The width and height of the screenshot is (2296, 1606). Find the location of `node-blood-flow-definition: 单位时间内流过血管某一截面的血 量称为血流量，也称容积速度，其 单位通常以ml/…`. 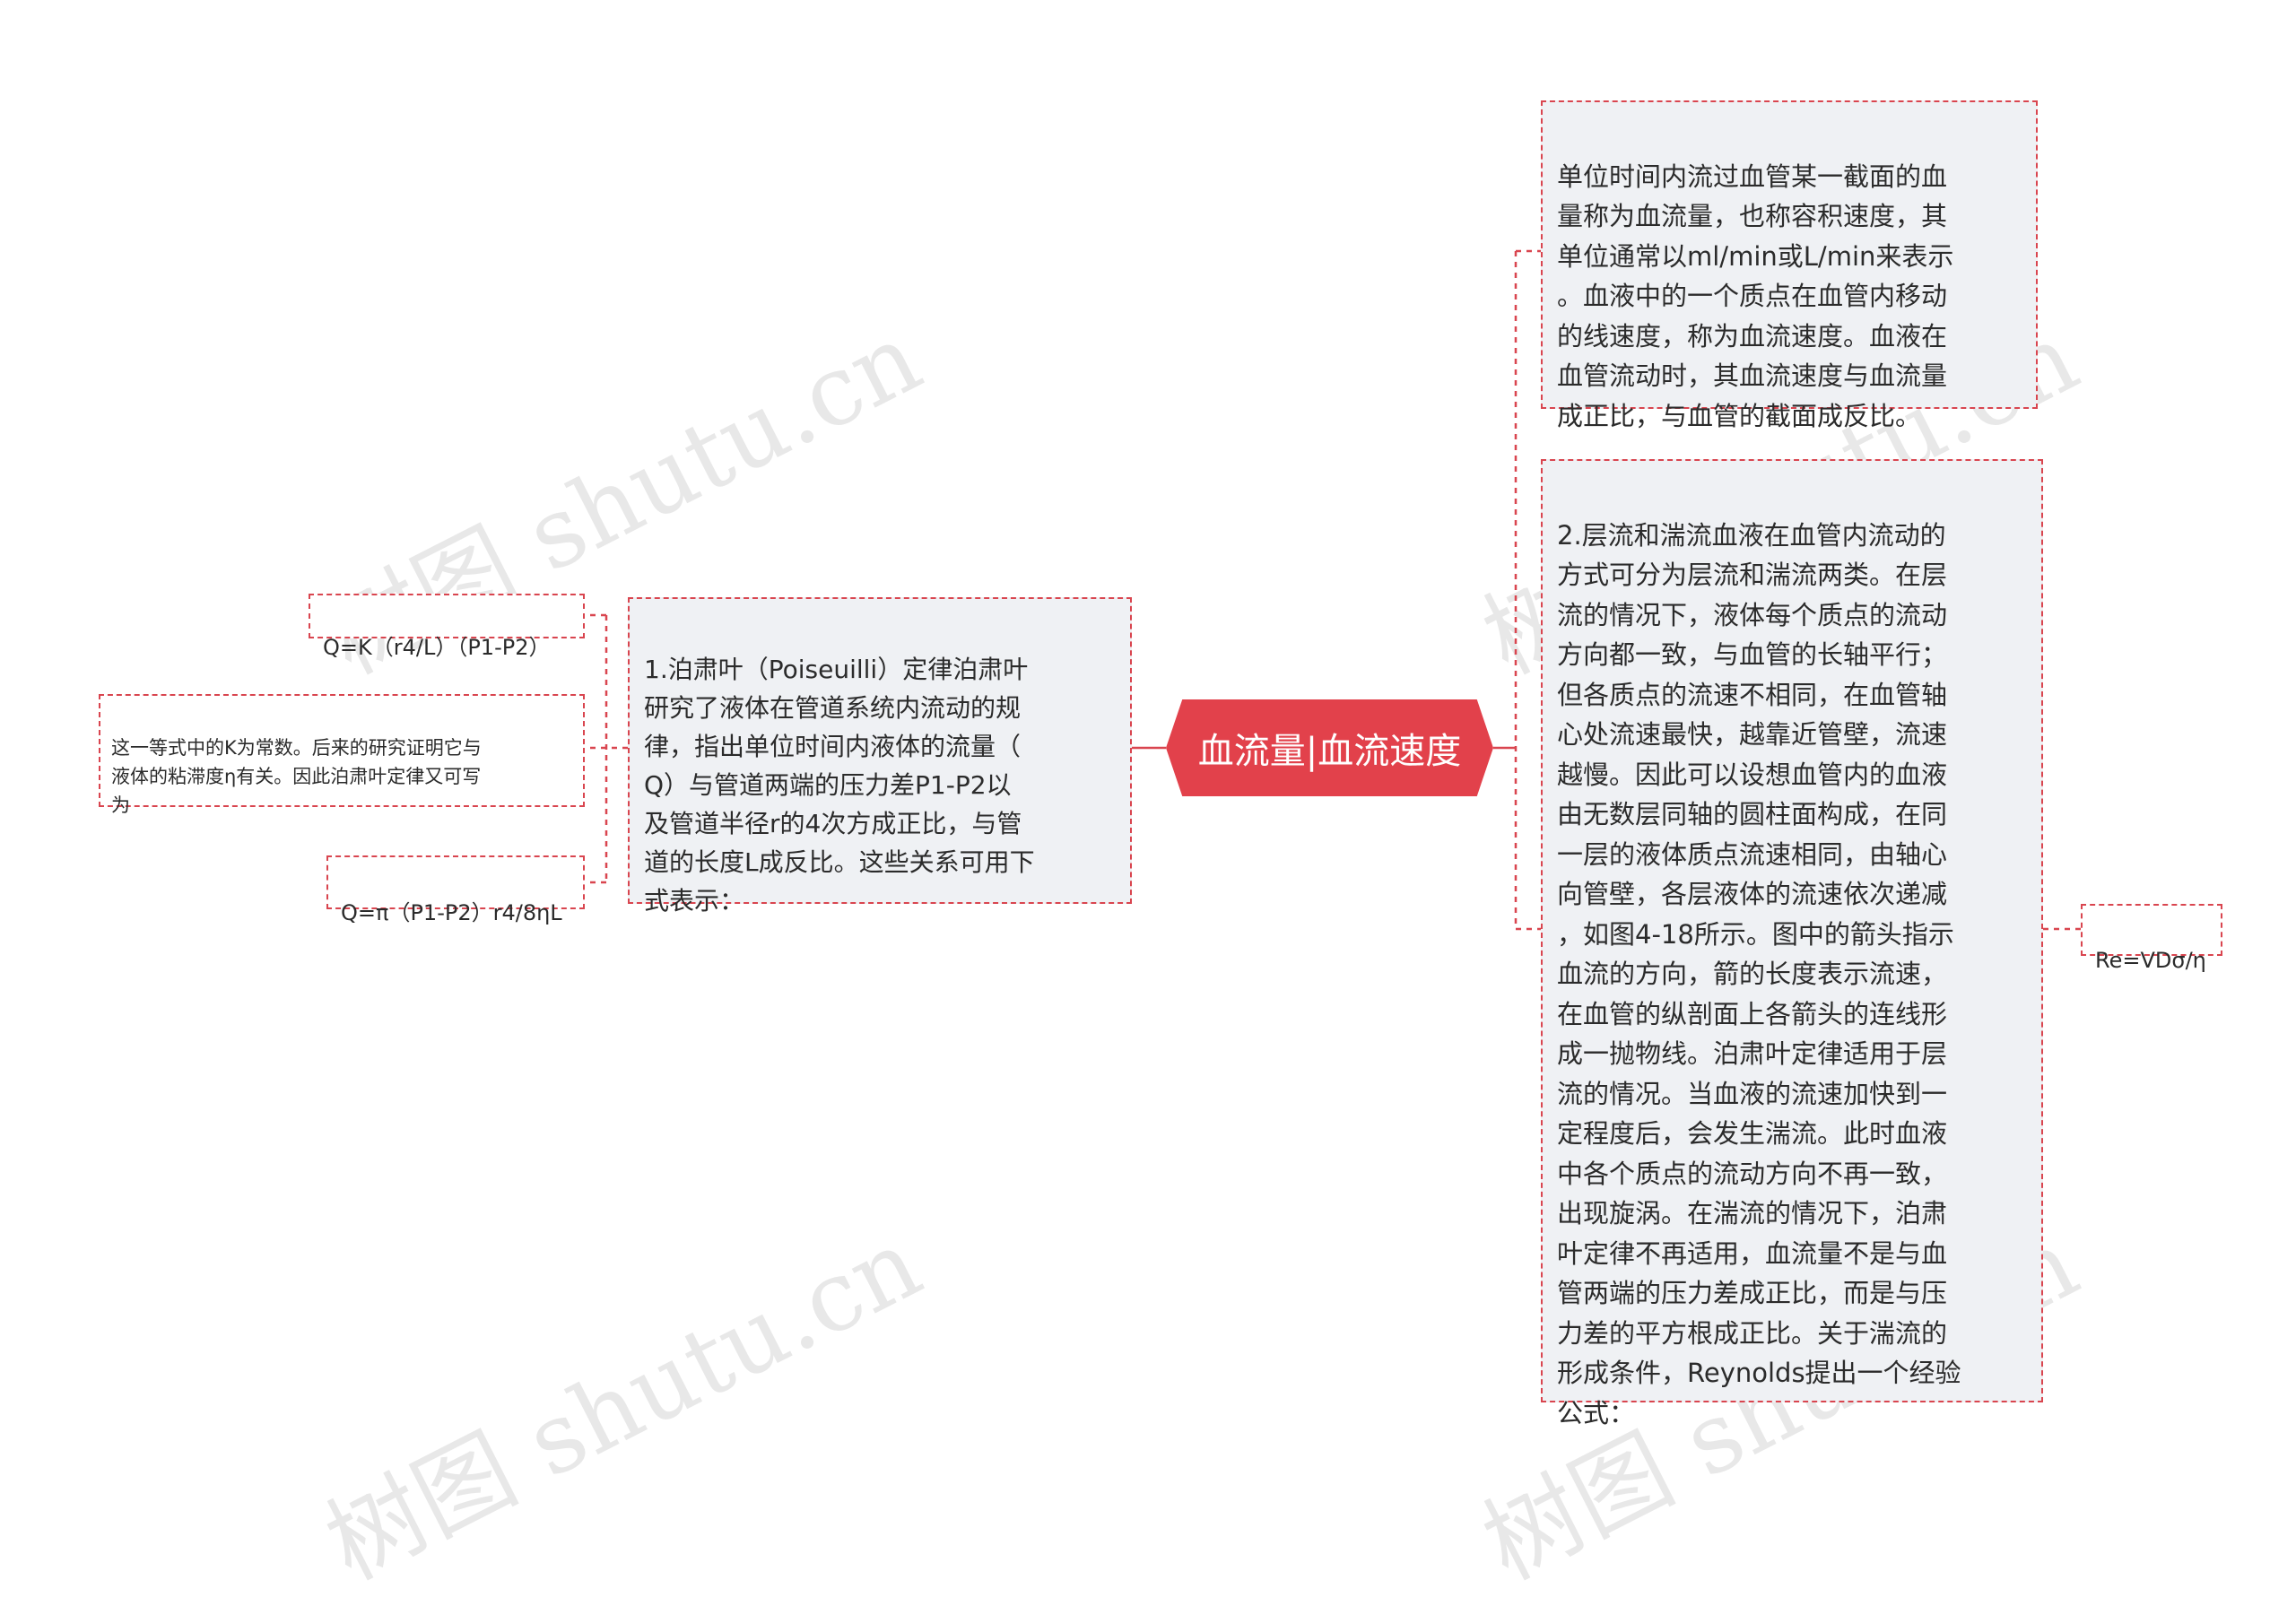

node-blood-flow-definition: 单位时间内流过血管某一截面的血 量称为血流量，也称容积速度，其 单位通常以ml/… is located at coordinates (1789, 265).